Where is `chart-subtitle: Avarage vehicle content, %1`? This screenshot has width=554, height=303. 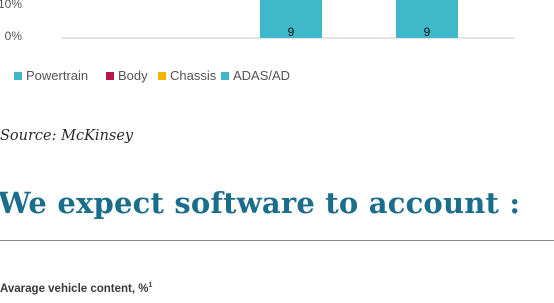 chart-subtitle: Avarage vehicle content, %1 is located at coordinates (76, 288).